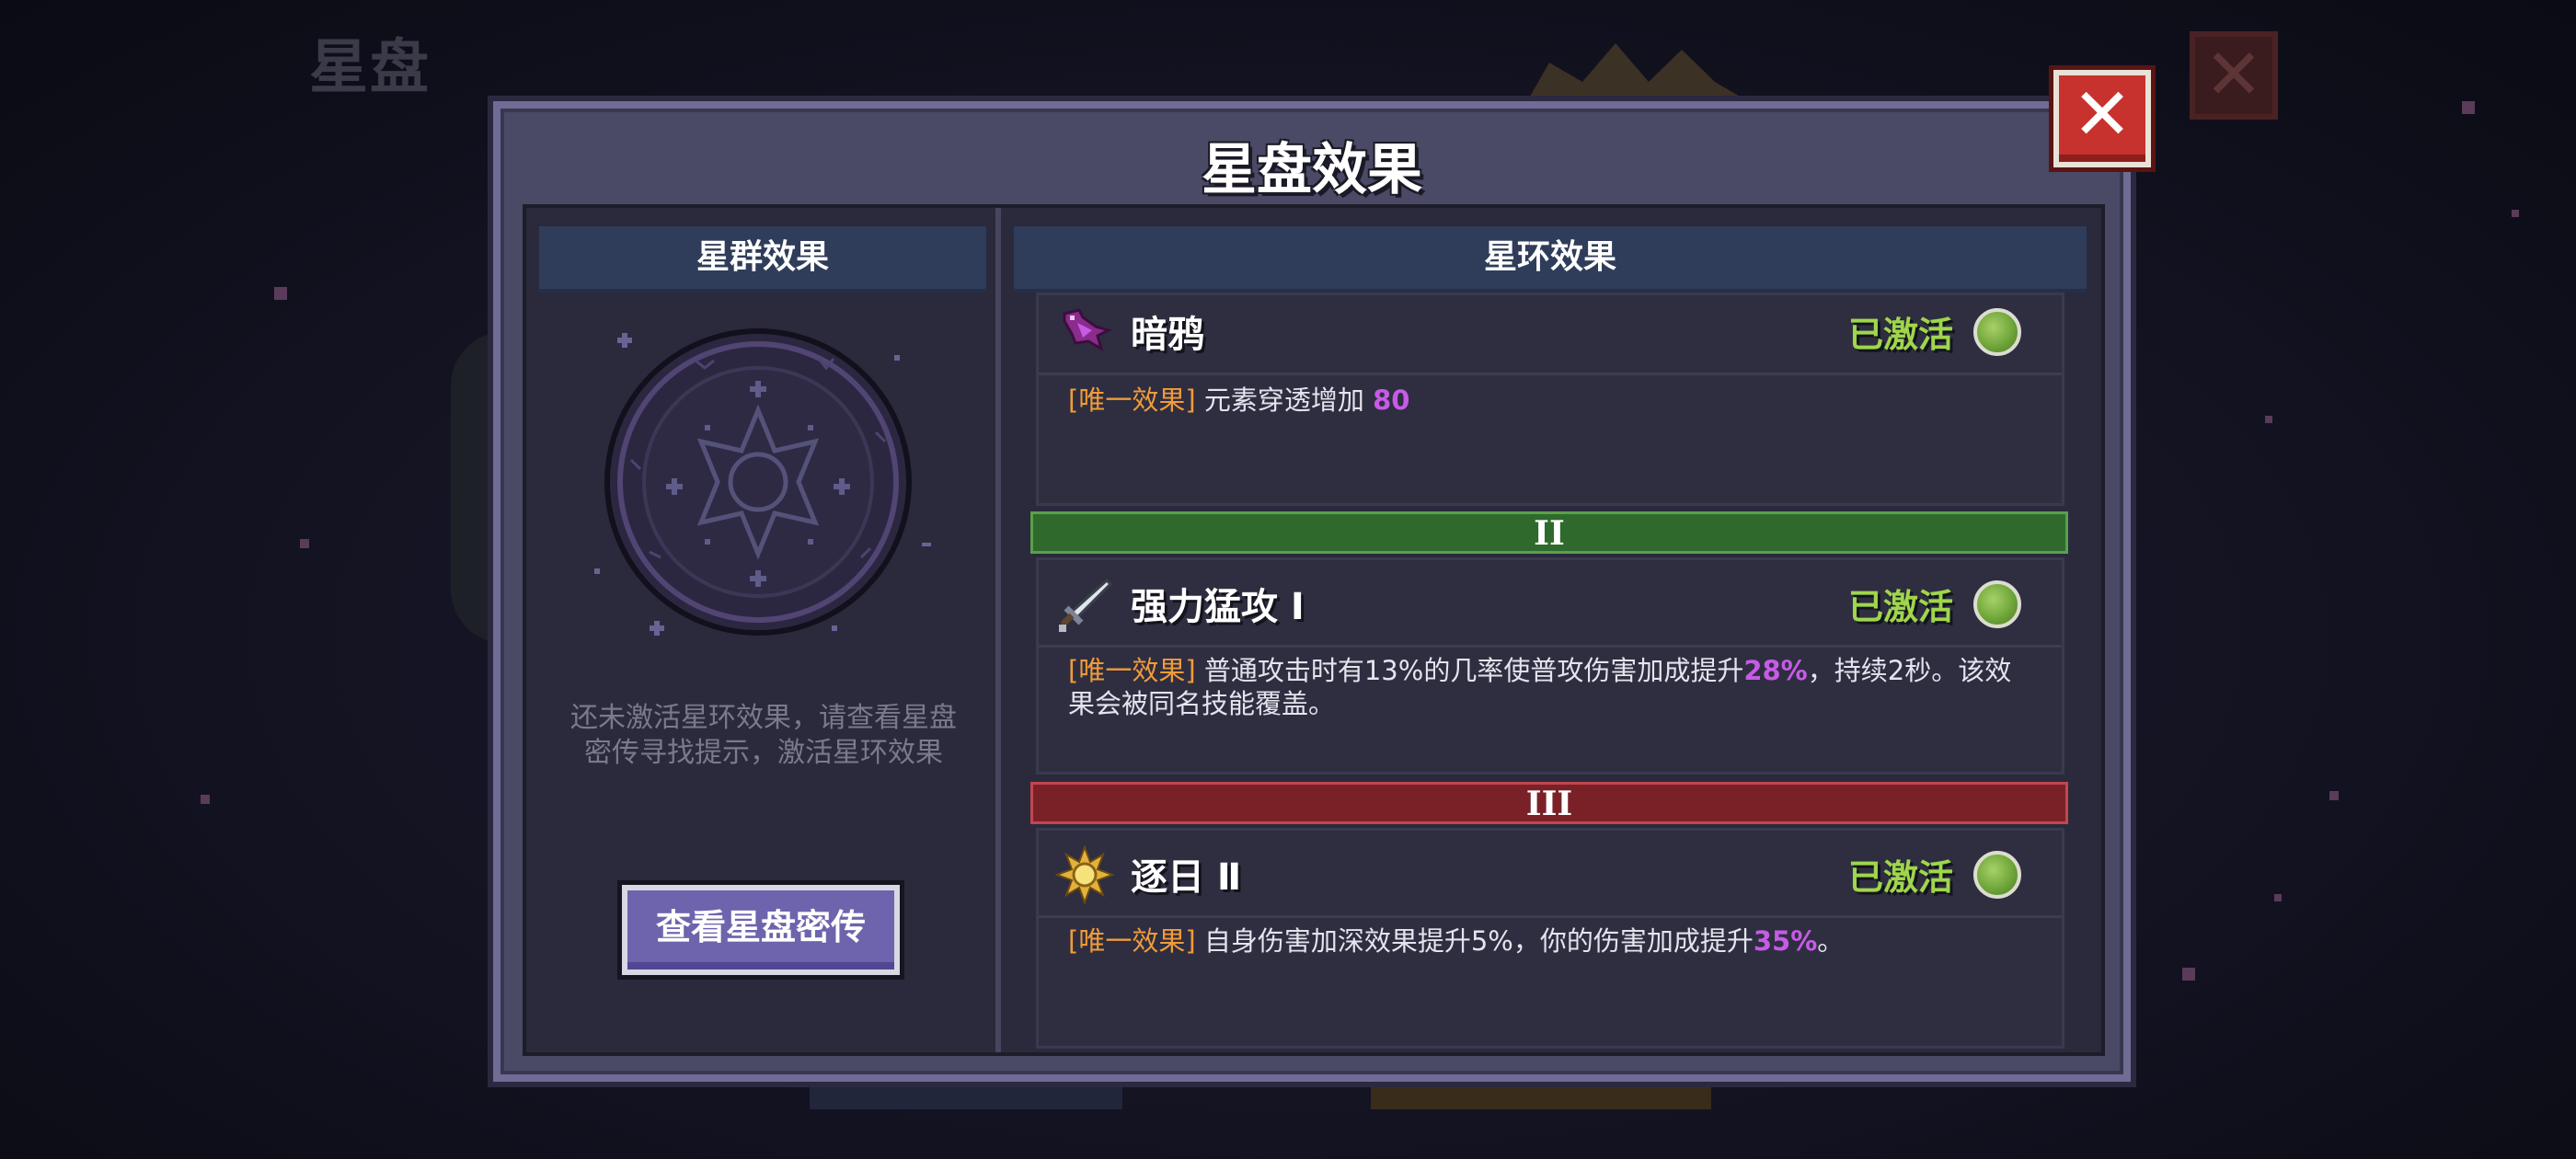 This screenshot has height=1159, width=2576. I want to click on hint-line: 密传寻找提示，激活星环效果, so click(763, 753).